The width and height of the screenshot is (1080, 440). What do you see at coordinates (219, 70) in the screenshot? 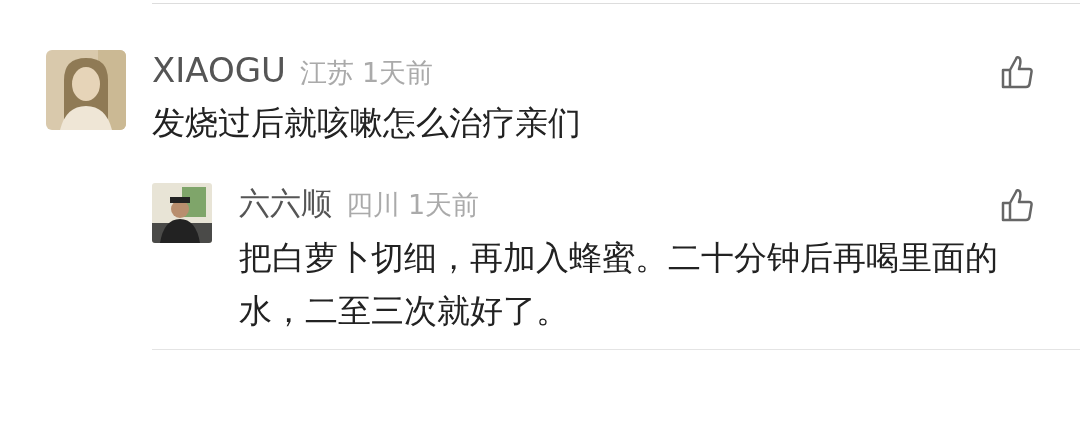
I see `user-name: XIAOGU` at bounding box center [219, 70].